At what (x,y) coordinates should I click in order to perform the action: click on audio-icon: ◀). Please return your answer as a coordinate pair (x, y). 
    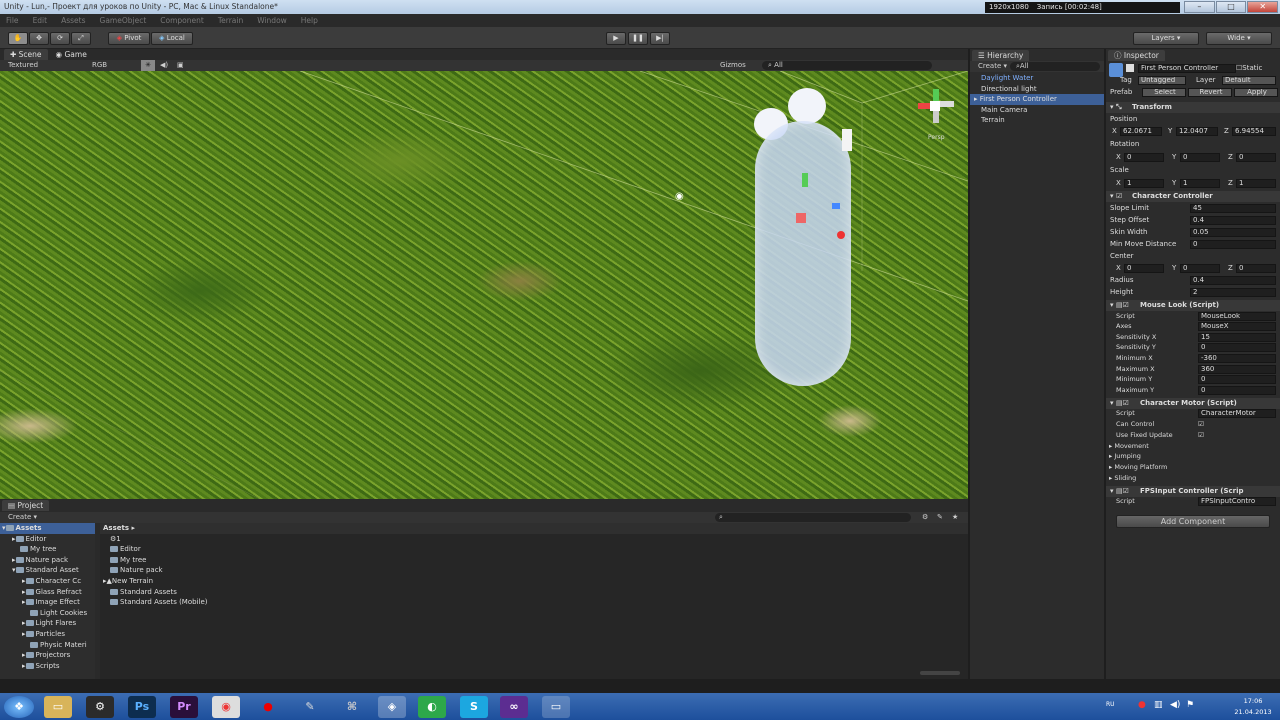
    Looking at the image, I should click on (164, 65).